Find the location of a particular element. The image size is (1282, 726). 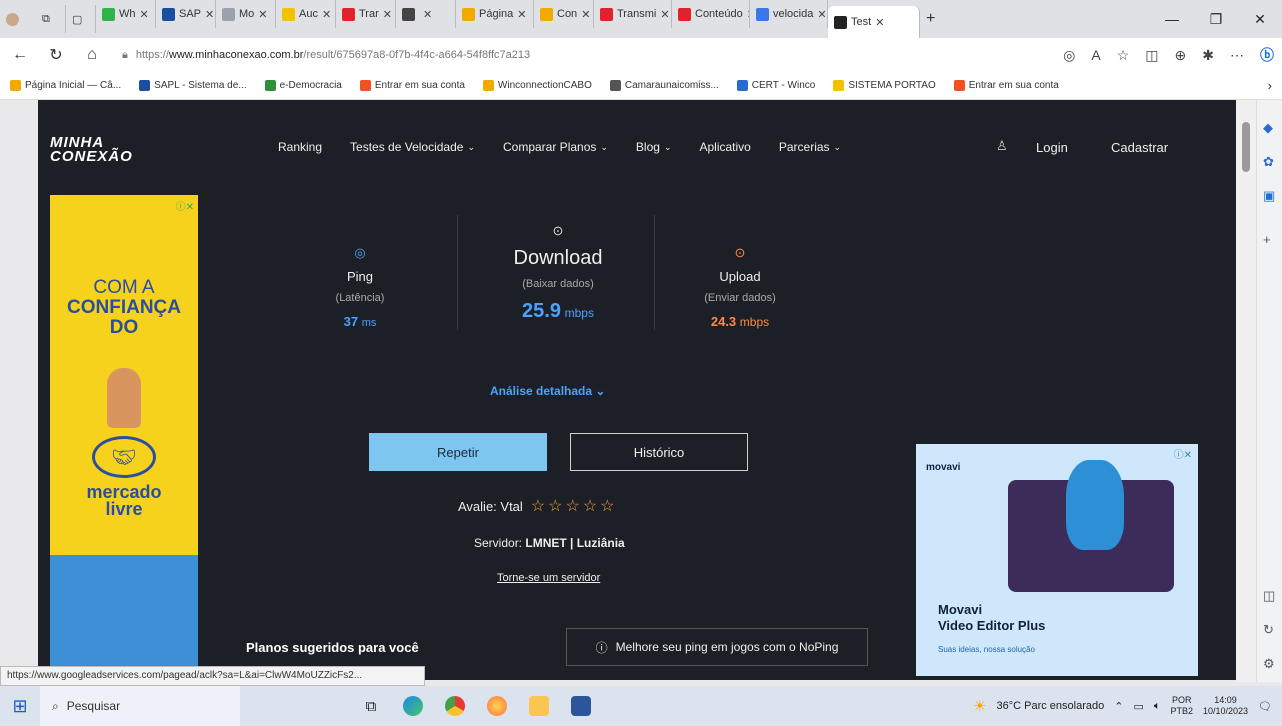

more-bookmarks-chevron-icon: › is located at coordinates (1270, 85).